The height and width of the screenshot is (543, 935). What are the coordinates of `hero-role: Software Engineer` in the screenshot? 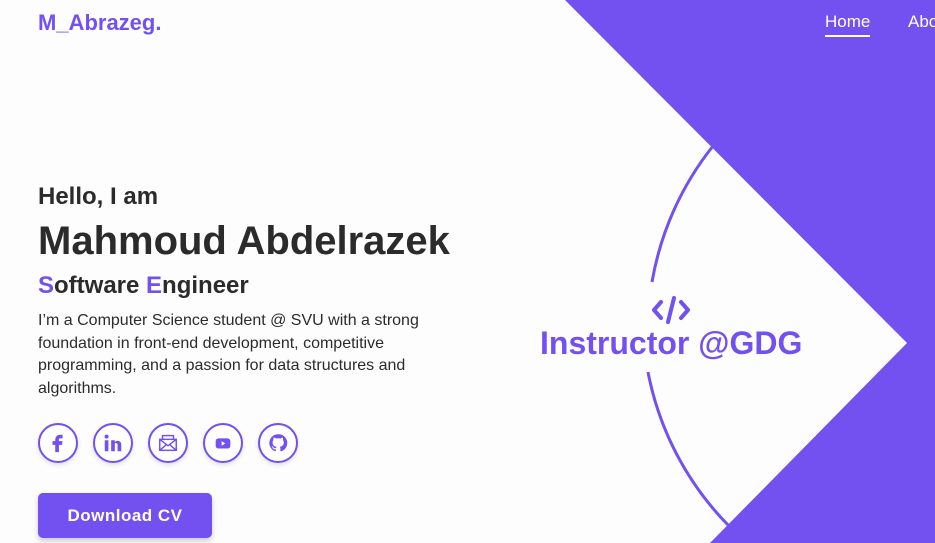 It's located at (248, 286).